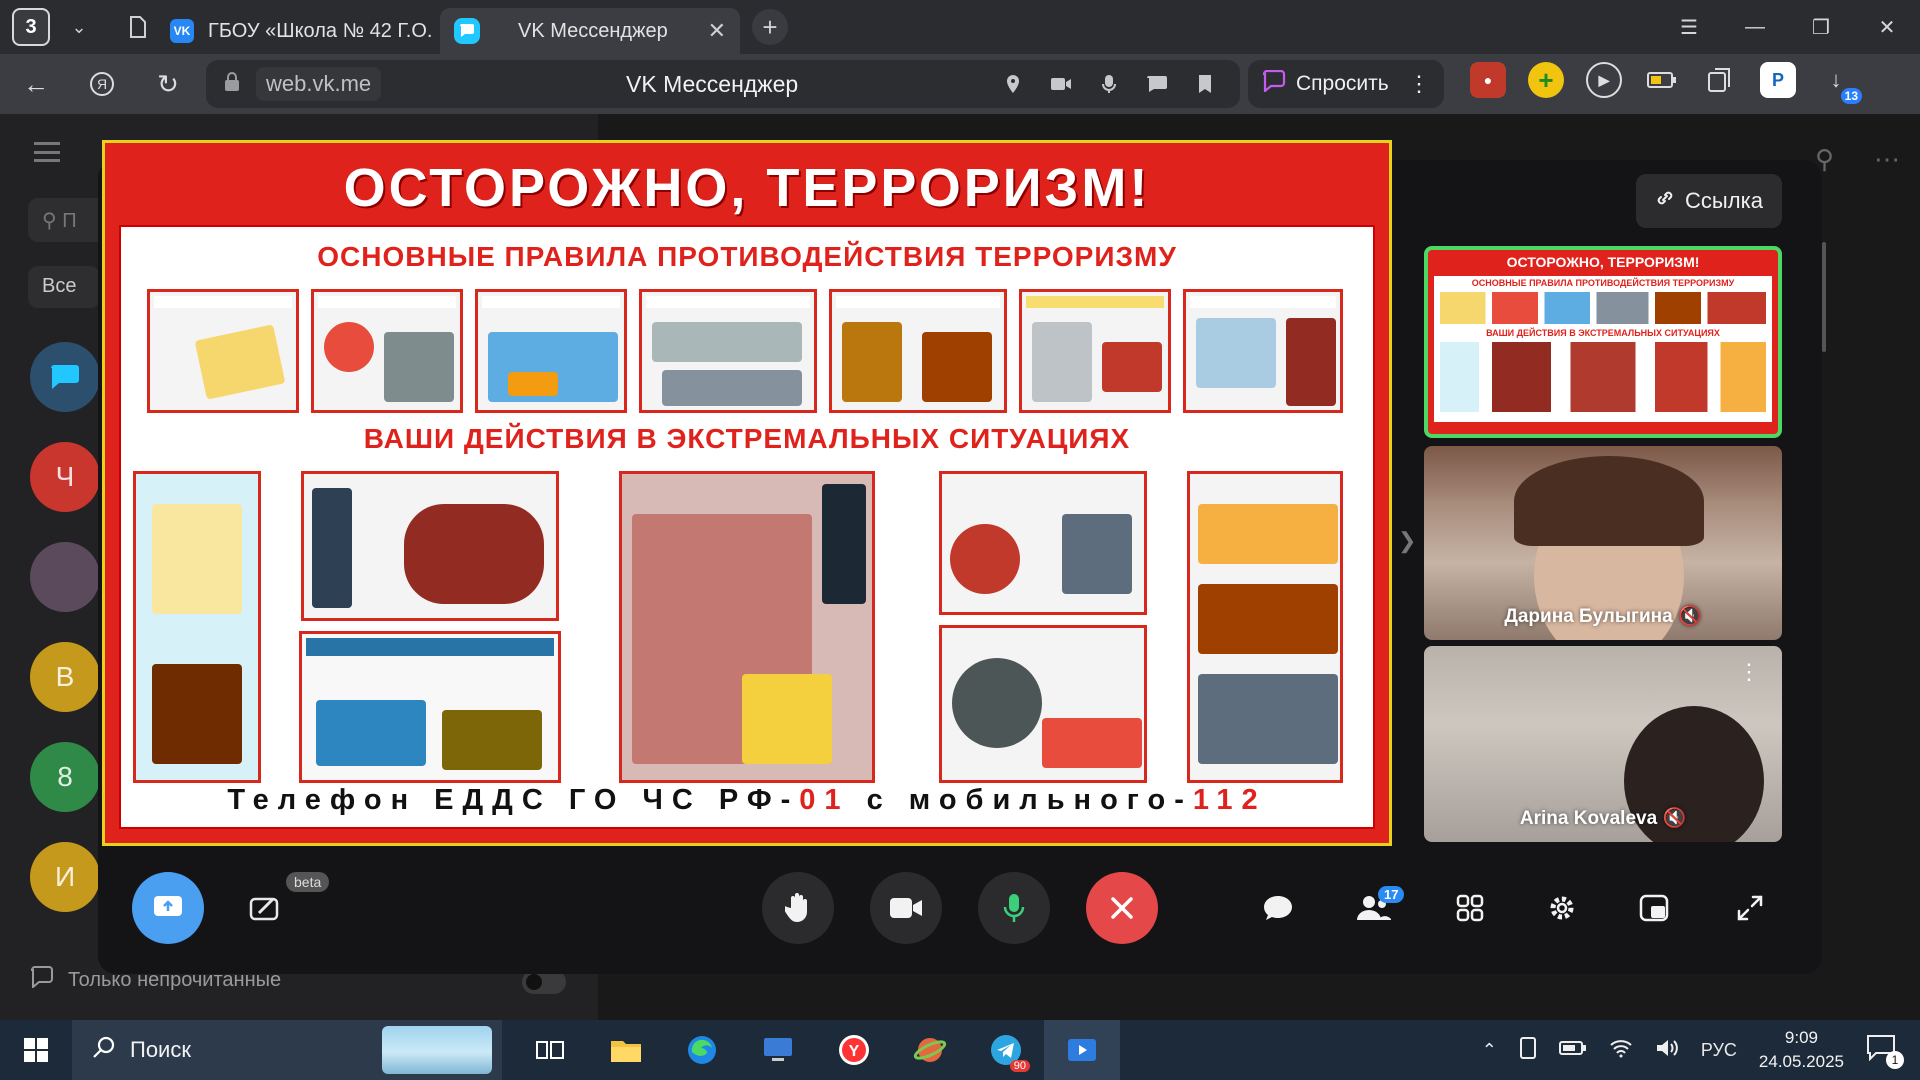 The image size is (1920, 1080). I want to click on filter-all-chip: Все, so click(64, 287).